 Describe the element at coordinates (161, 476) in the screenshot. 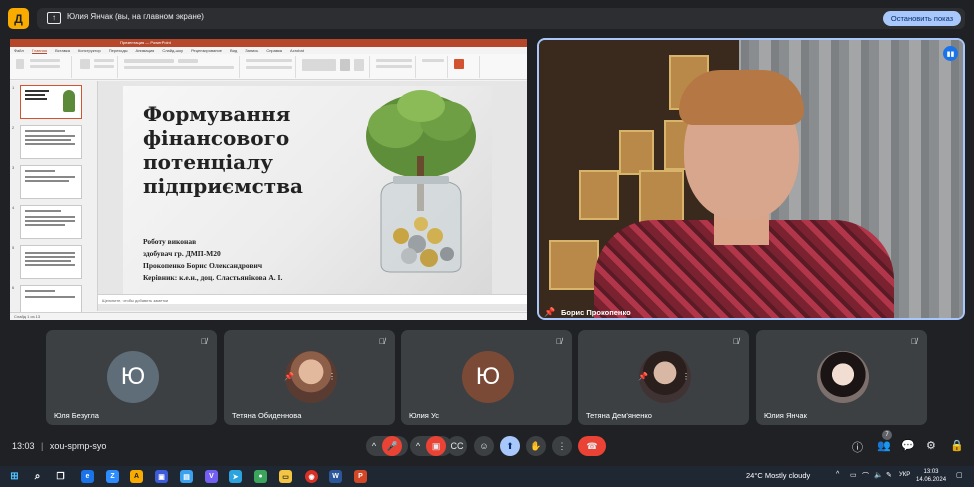

I see `app-icon: ▣` at that location.